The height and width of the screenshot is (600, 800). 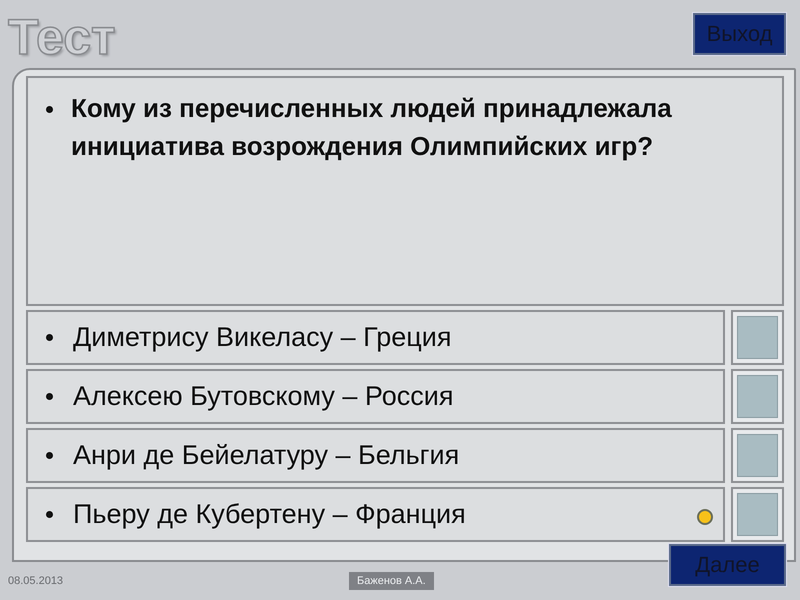 What do you see at coordinates (266, 455) in the screenshot?
I see `answer-text: Анри де Бейелатуру – Бельгия` at bounding box center [266, 455].